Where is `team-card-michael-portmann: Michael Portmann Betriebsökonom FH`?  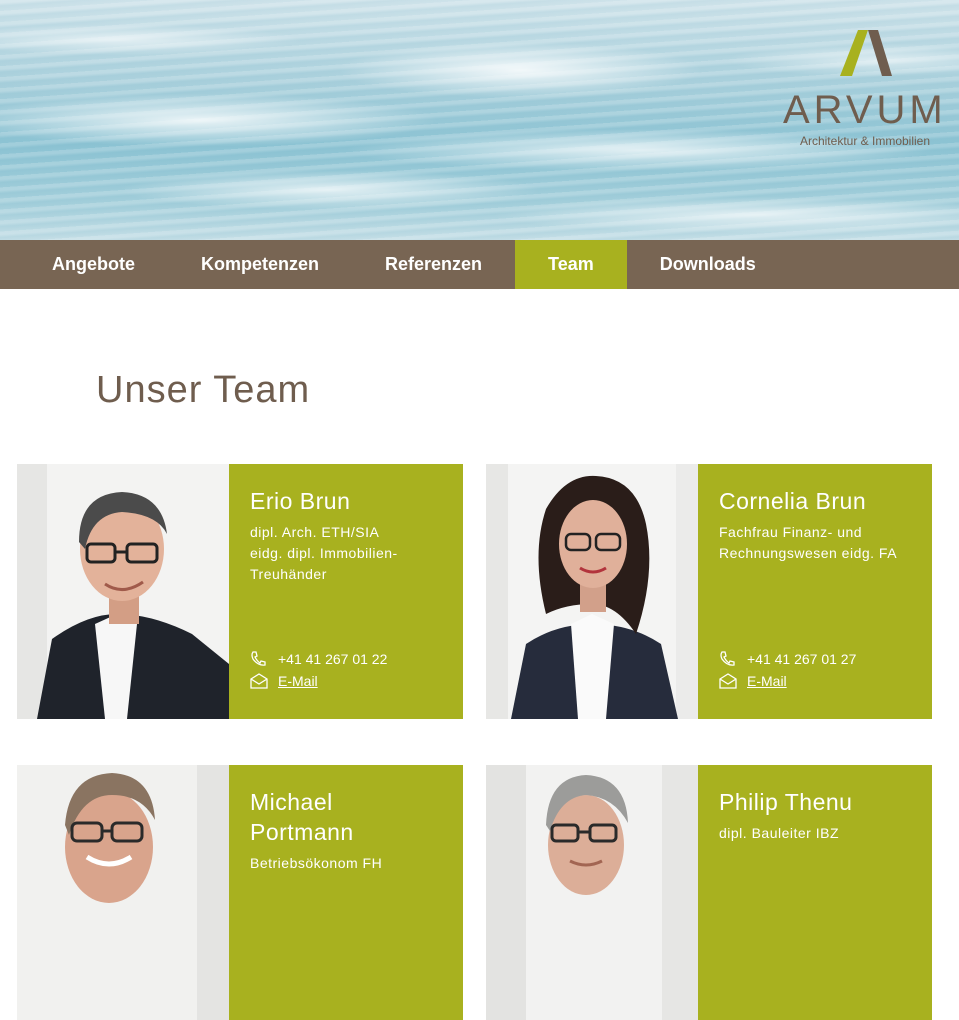
team-card-michael-portmann: Michael Portmann Betriebsökonom FH is located at coordinates (240, 892).